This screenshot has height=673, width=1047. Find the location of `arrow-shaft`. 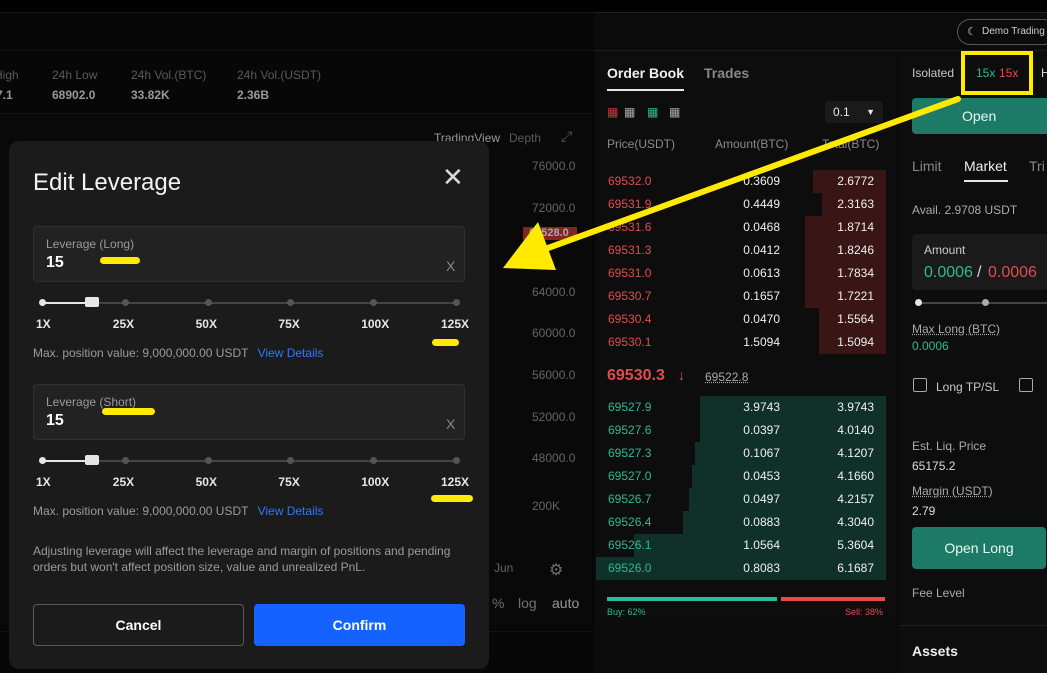

arrow-shaft is located at coordinates (753, 173).